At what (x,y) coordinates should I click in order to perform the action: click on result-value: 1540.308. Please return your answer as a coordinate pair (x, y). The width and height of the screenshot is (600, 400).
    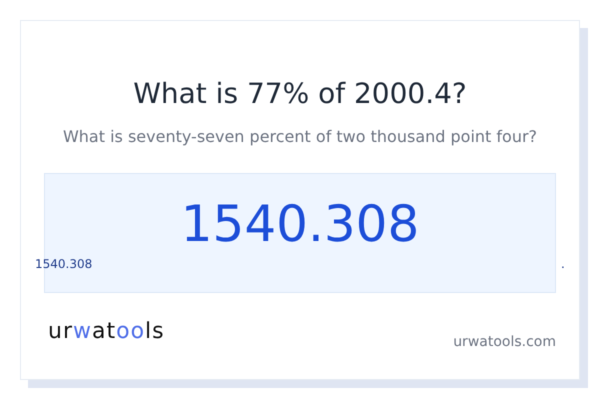
    Looking at the image, I should click on (300, 224).